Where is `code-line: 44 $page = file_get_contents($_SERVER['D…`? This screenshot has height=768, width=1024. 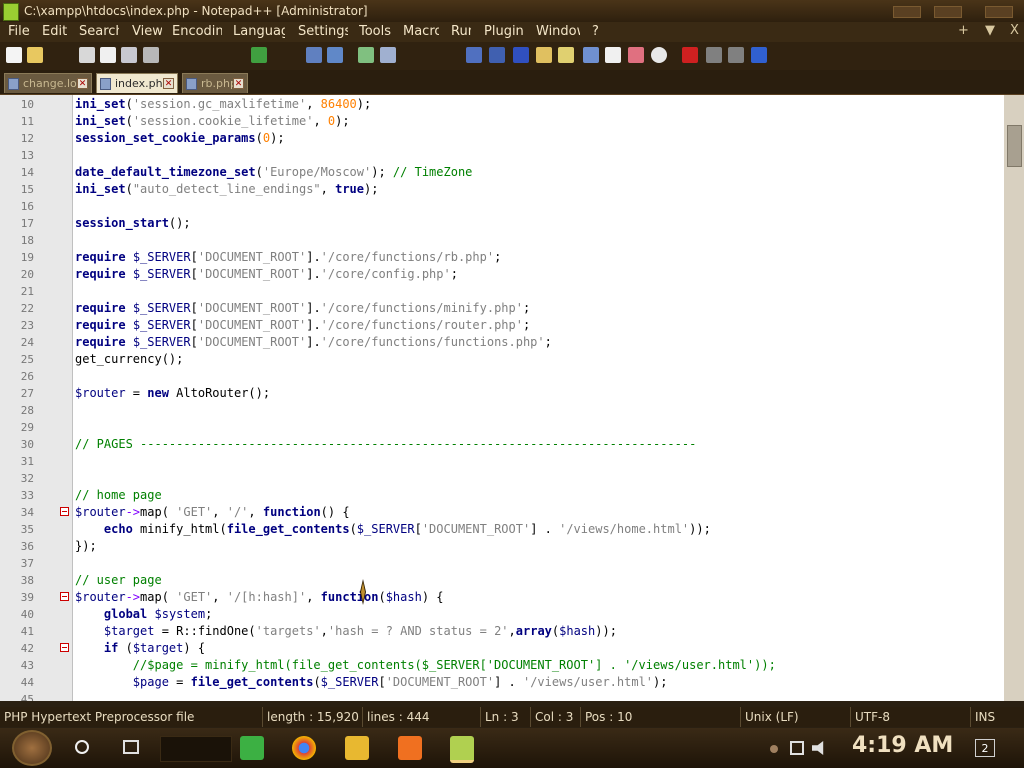 code-line: 44 $page = file_get_contents($_SERVER['D… is located at coordinates (502, 682).